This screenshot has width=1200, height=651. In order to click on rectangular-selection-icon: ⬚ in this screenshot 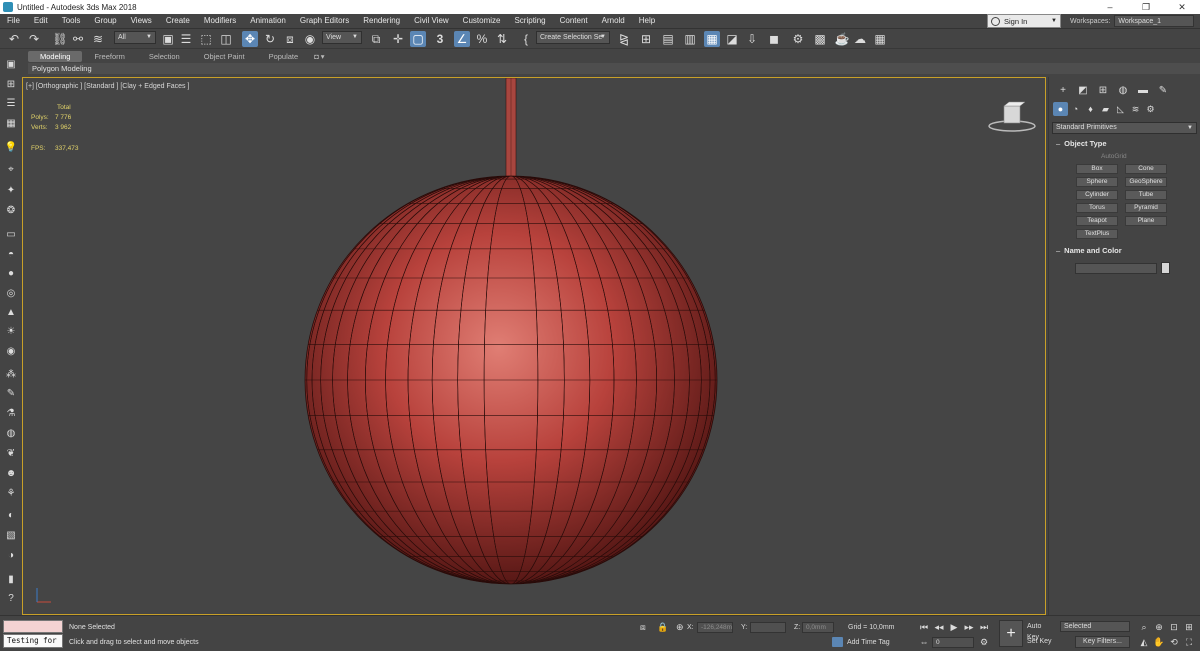, I will do `click(206, 39)`.